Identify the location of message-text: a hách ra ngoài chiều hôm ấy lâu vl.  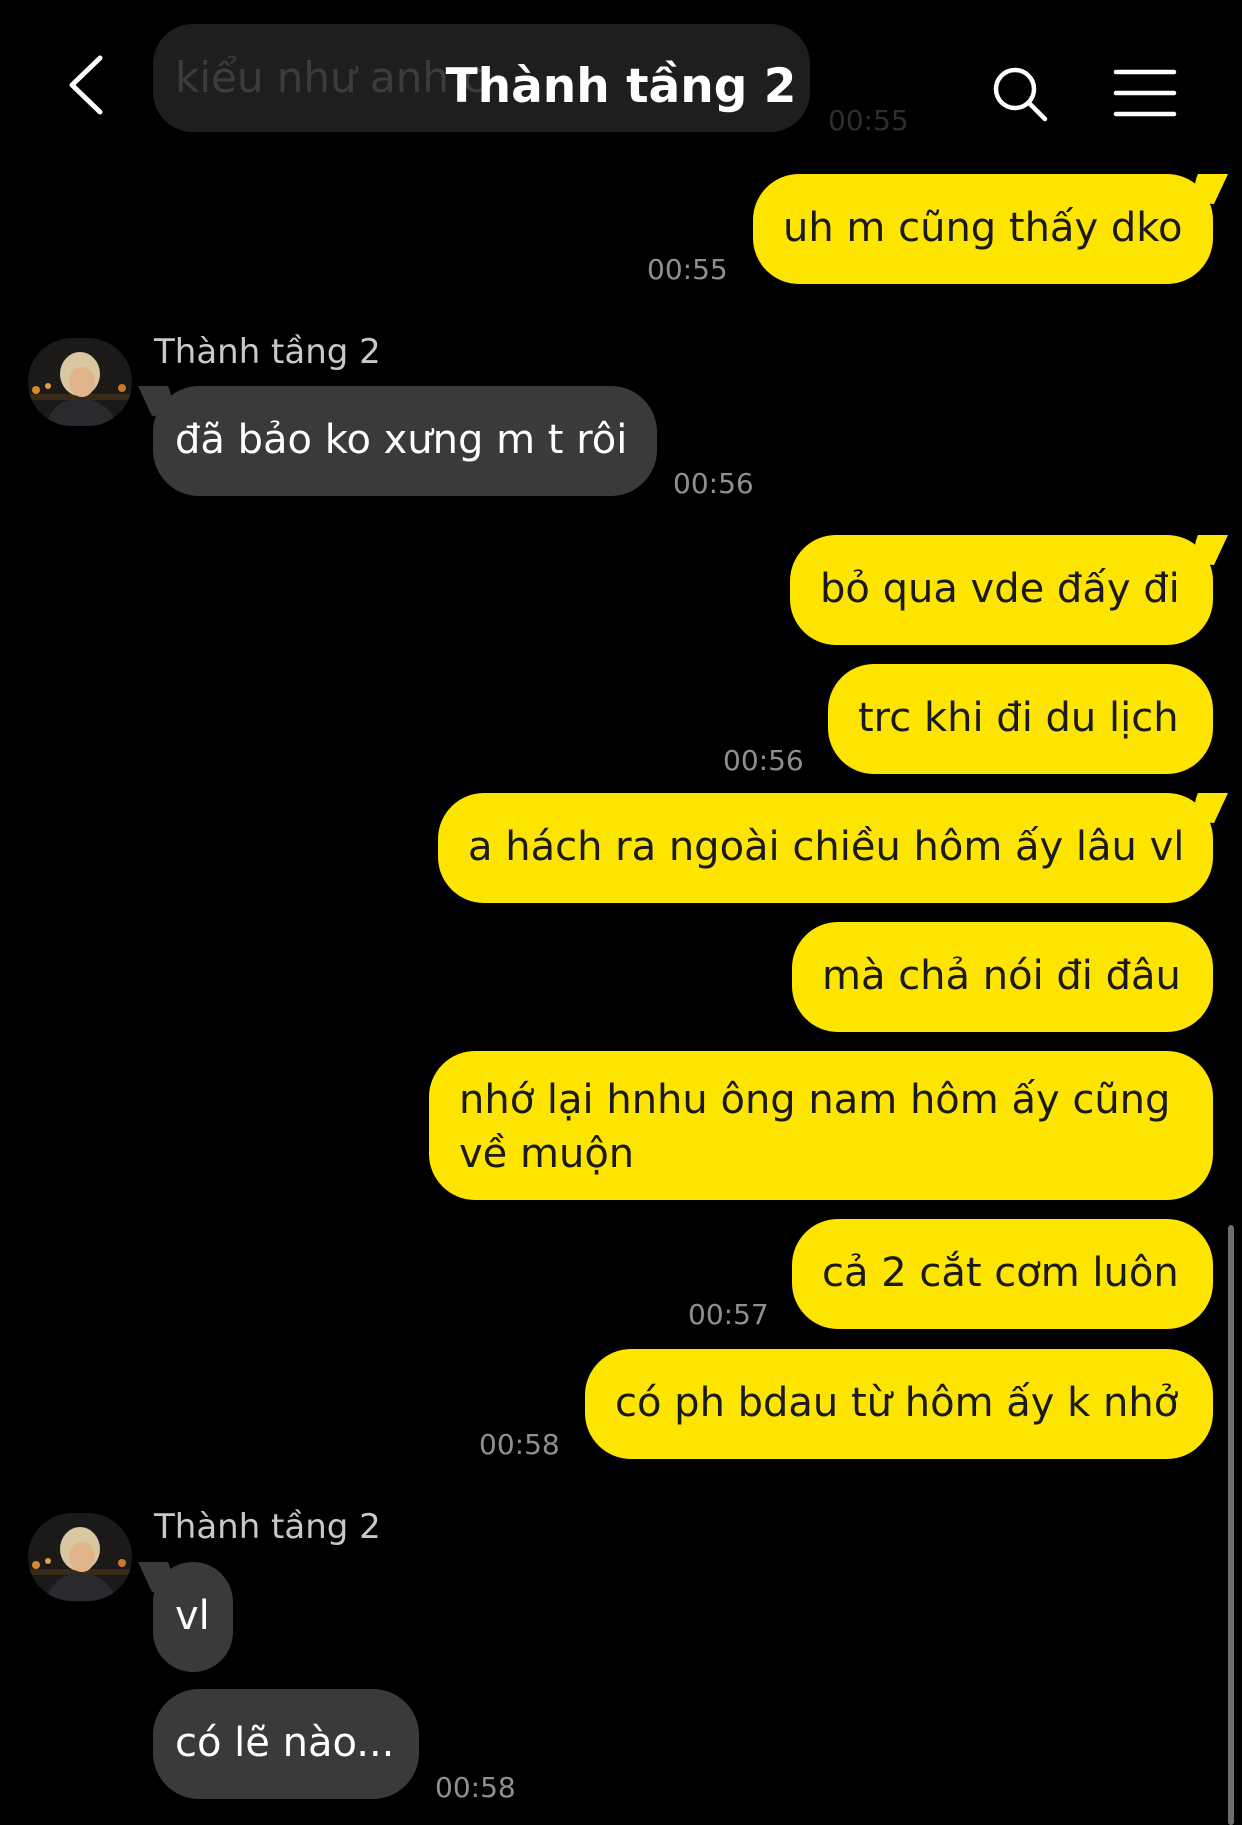
(826, 847).